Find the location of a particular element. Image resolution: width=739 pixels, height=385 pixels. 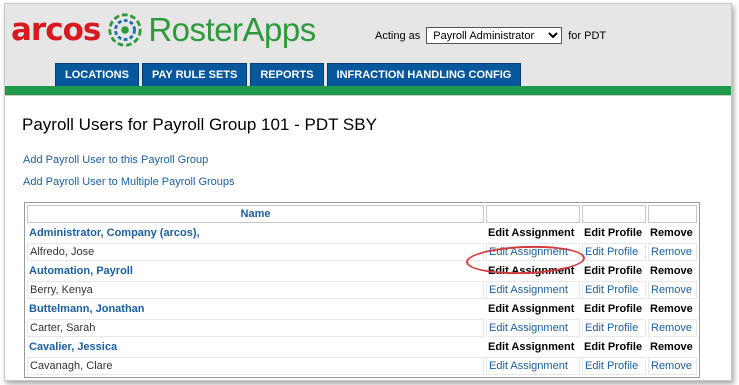

tab-locations: LOCATIONS is located at coordinates (97, 74).